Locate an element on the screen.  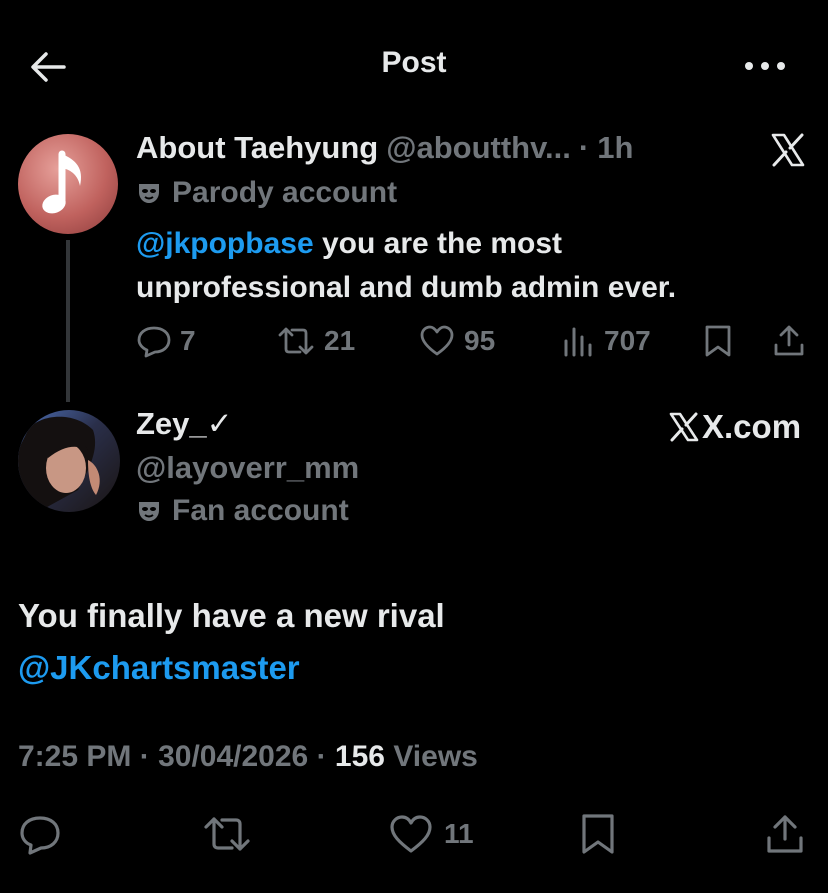
post-text-line2: unprofessional and dumb admin ever. is located at coordinates (406, 287).